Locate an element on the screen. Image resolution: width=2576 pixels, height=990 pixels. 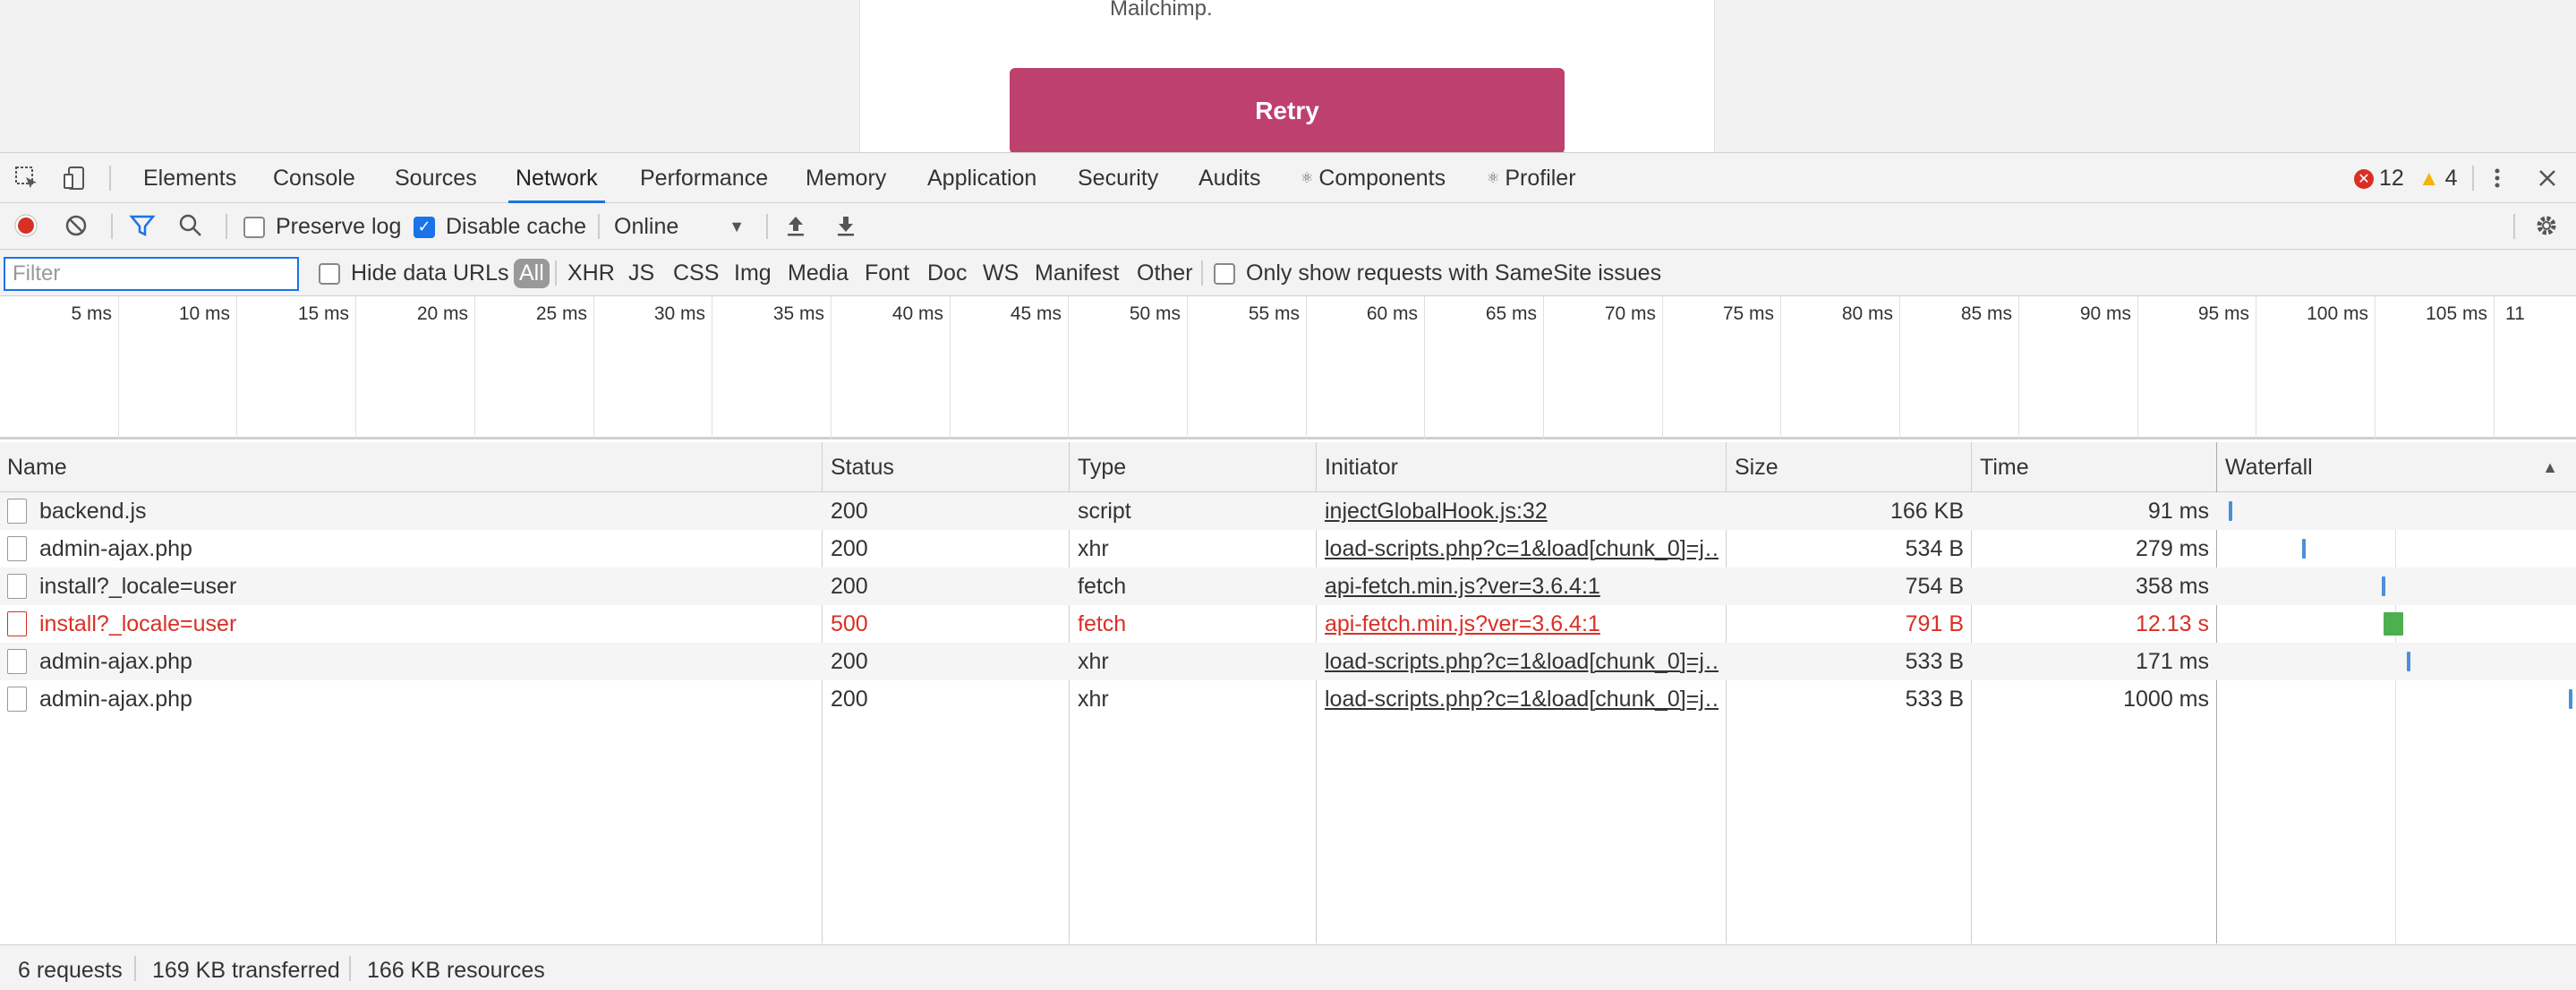
request-name: install?_locale=user is located at coordinates (138, 623).